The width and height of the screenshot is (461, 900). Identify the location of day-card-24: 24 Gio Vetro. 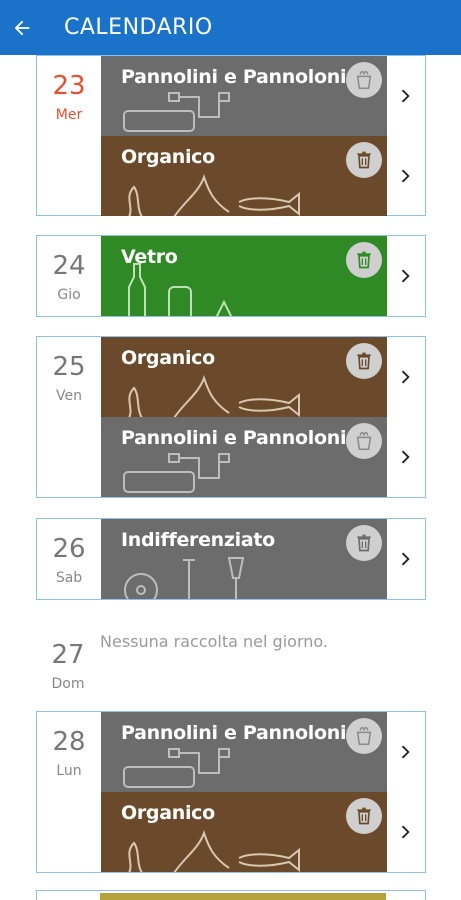
(231, 276).